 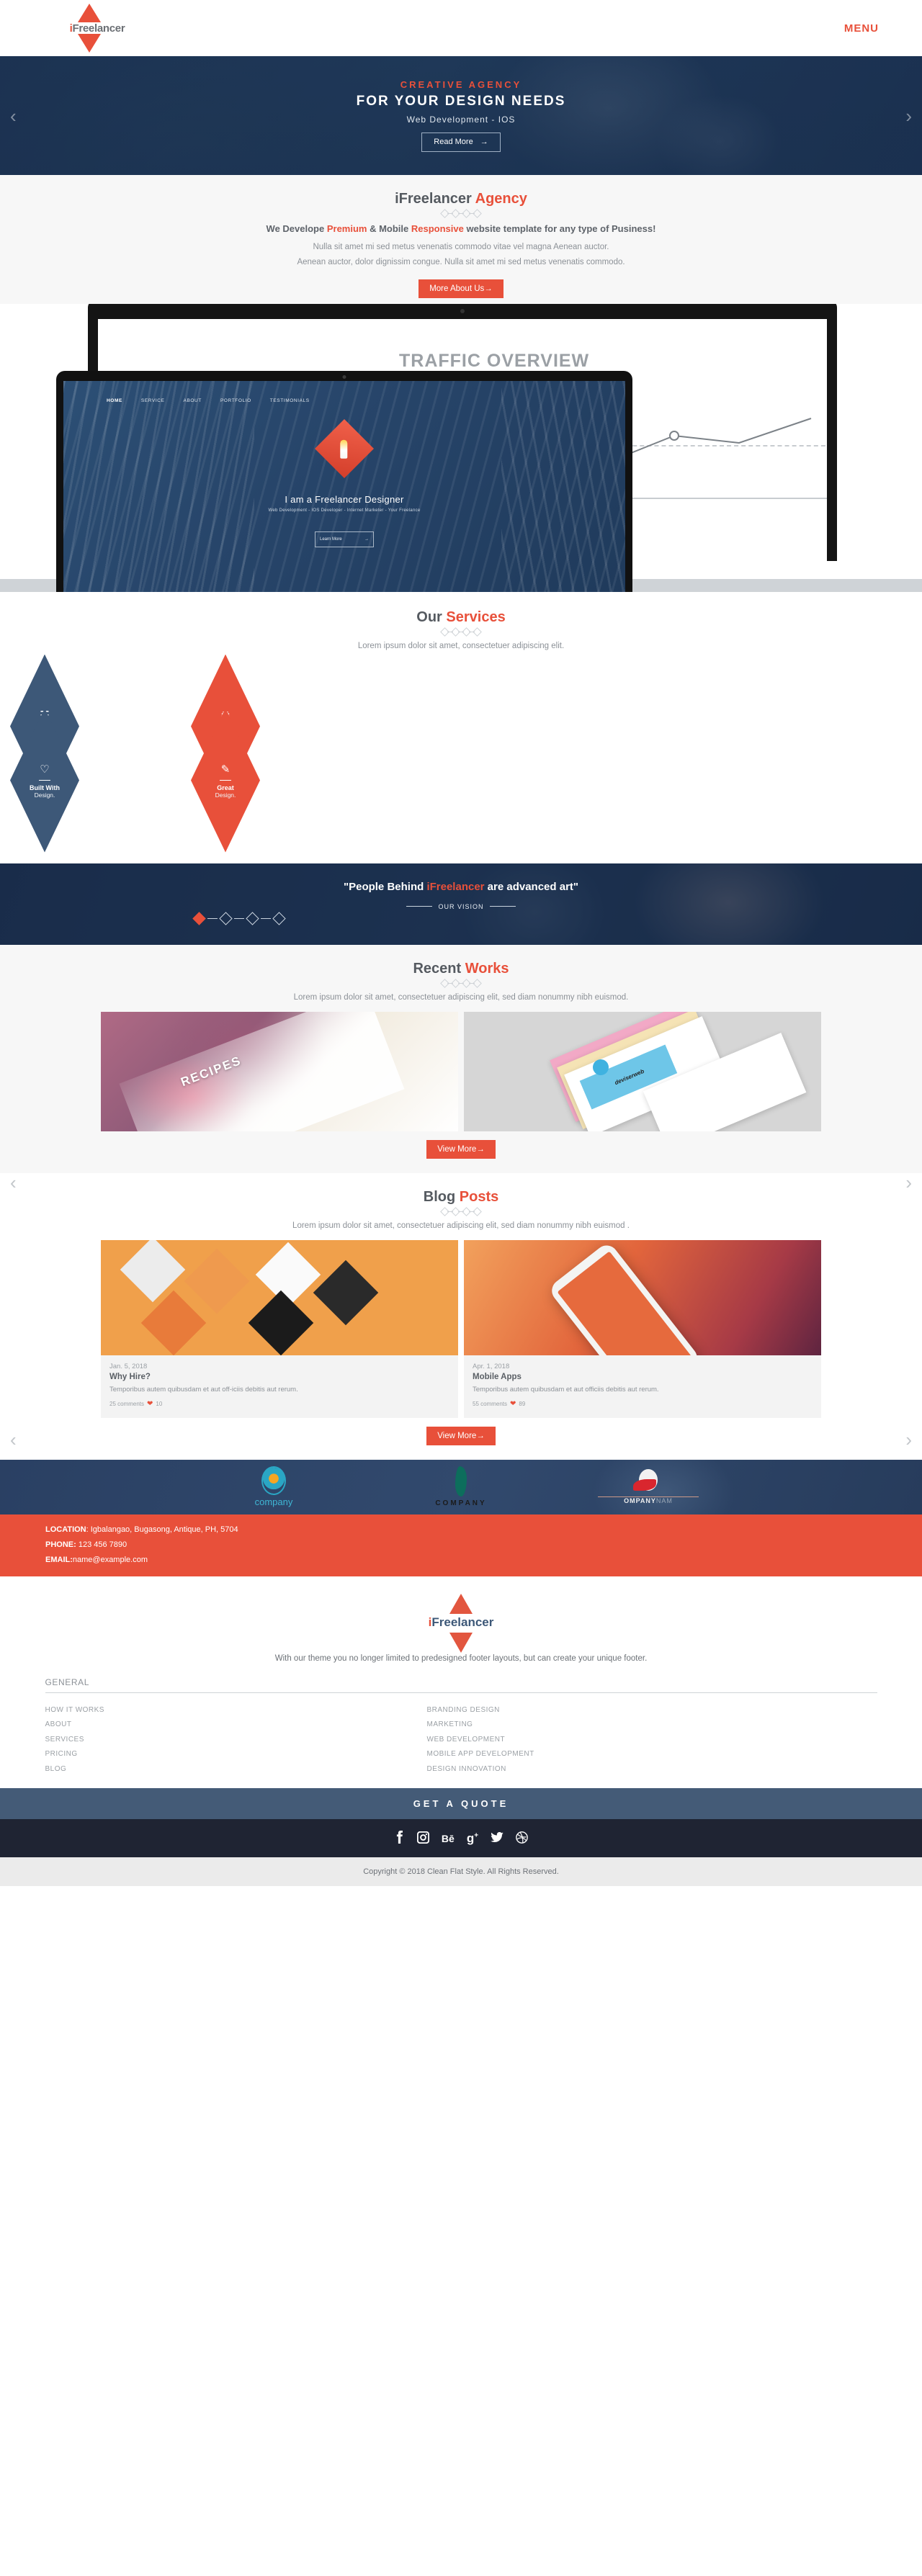 What do you see at coordinates (114, 400) in the screenshot?
I see `laptop-nav-home: HOME` at bounding box center [114, 400].